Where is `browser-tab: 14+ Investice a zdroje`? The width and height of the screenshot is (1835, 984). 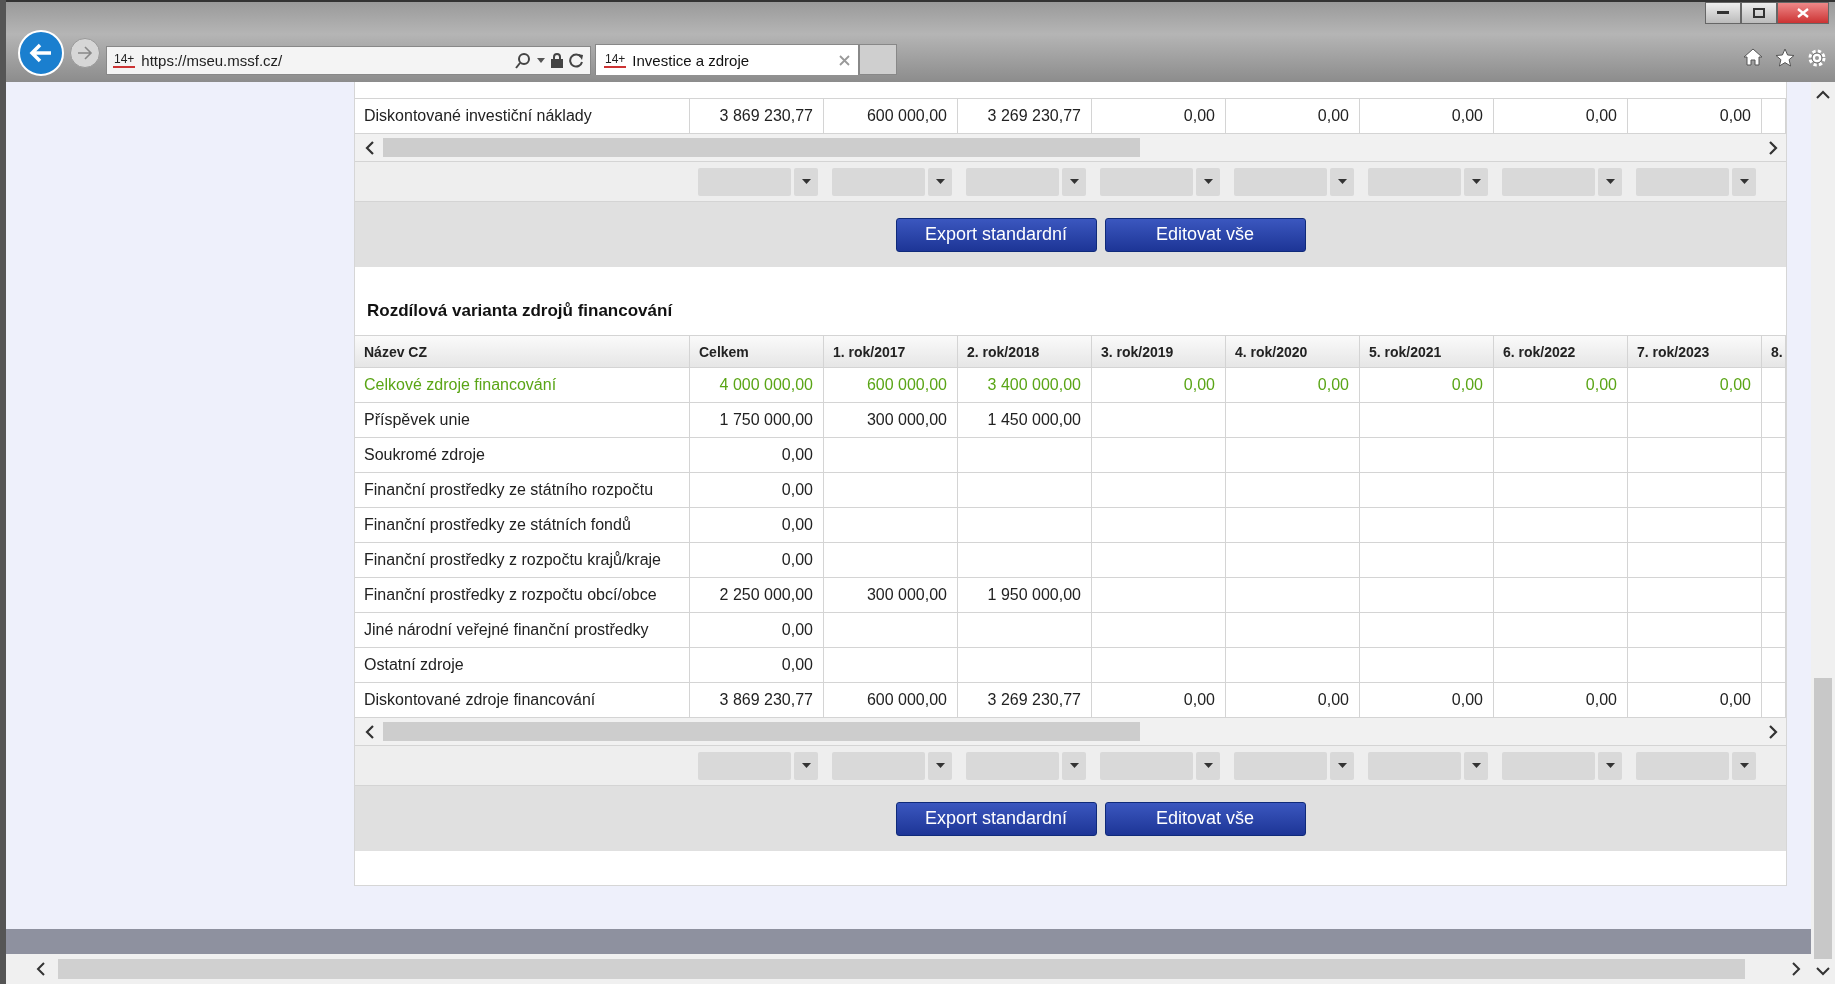 browser-tab: 14+ Investice a zdroje is located at coordinates (727, 59).